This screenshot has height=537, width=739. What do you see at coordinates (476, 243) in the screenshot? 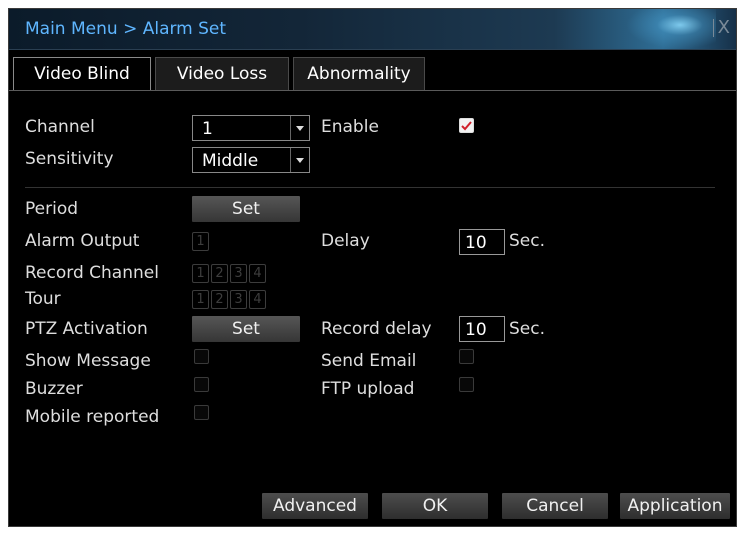
I see `delay-value: 10` at bounding box center [476, 243].